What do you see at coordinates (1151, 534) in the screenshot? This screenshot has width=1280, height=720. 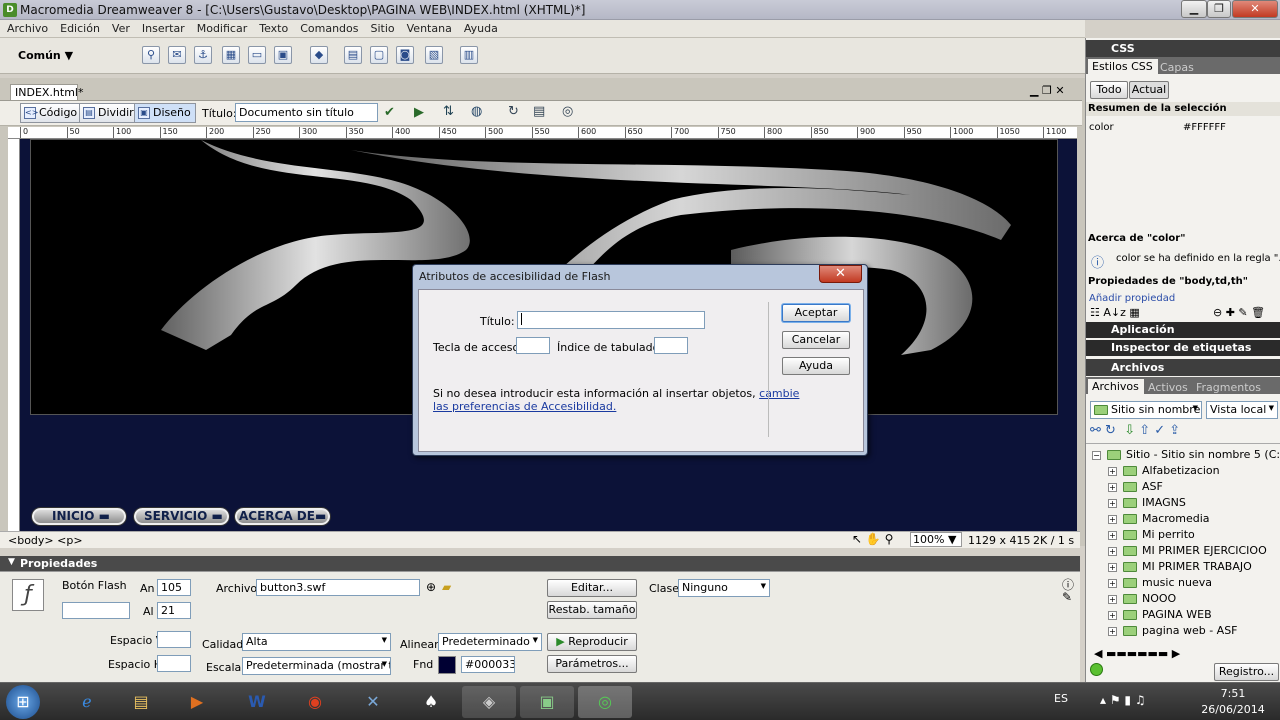 I see `folder-item: + Mi perrito` at bounding box center [1151, 534].